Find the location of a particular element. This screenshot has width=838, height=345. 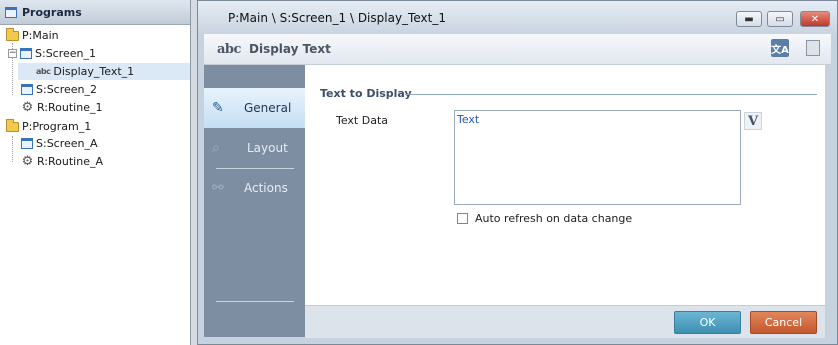

collapse-toggle: − is located at coordinates (12, 53).